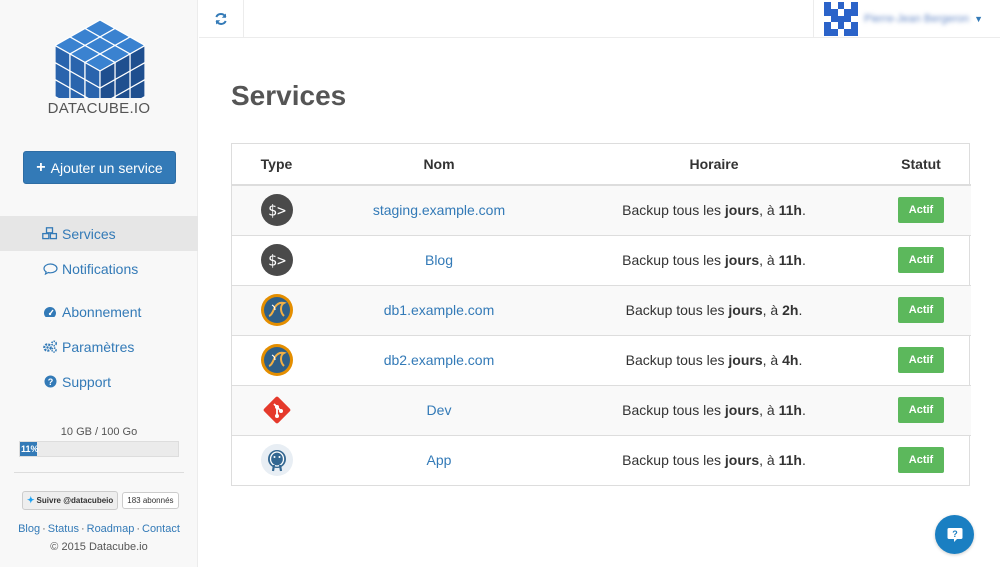  I want to click on tachometer-icon, so click(50, 312).